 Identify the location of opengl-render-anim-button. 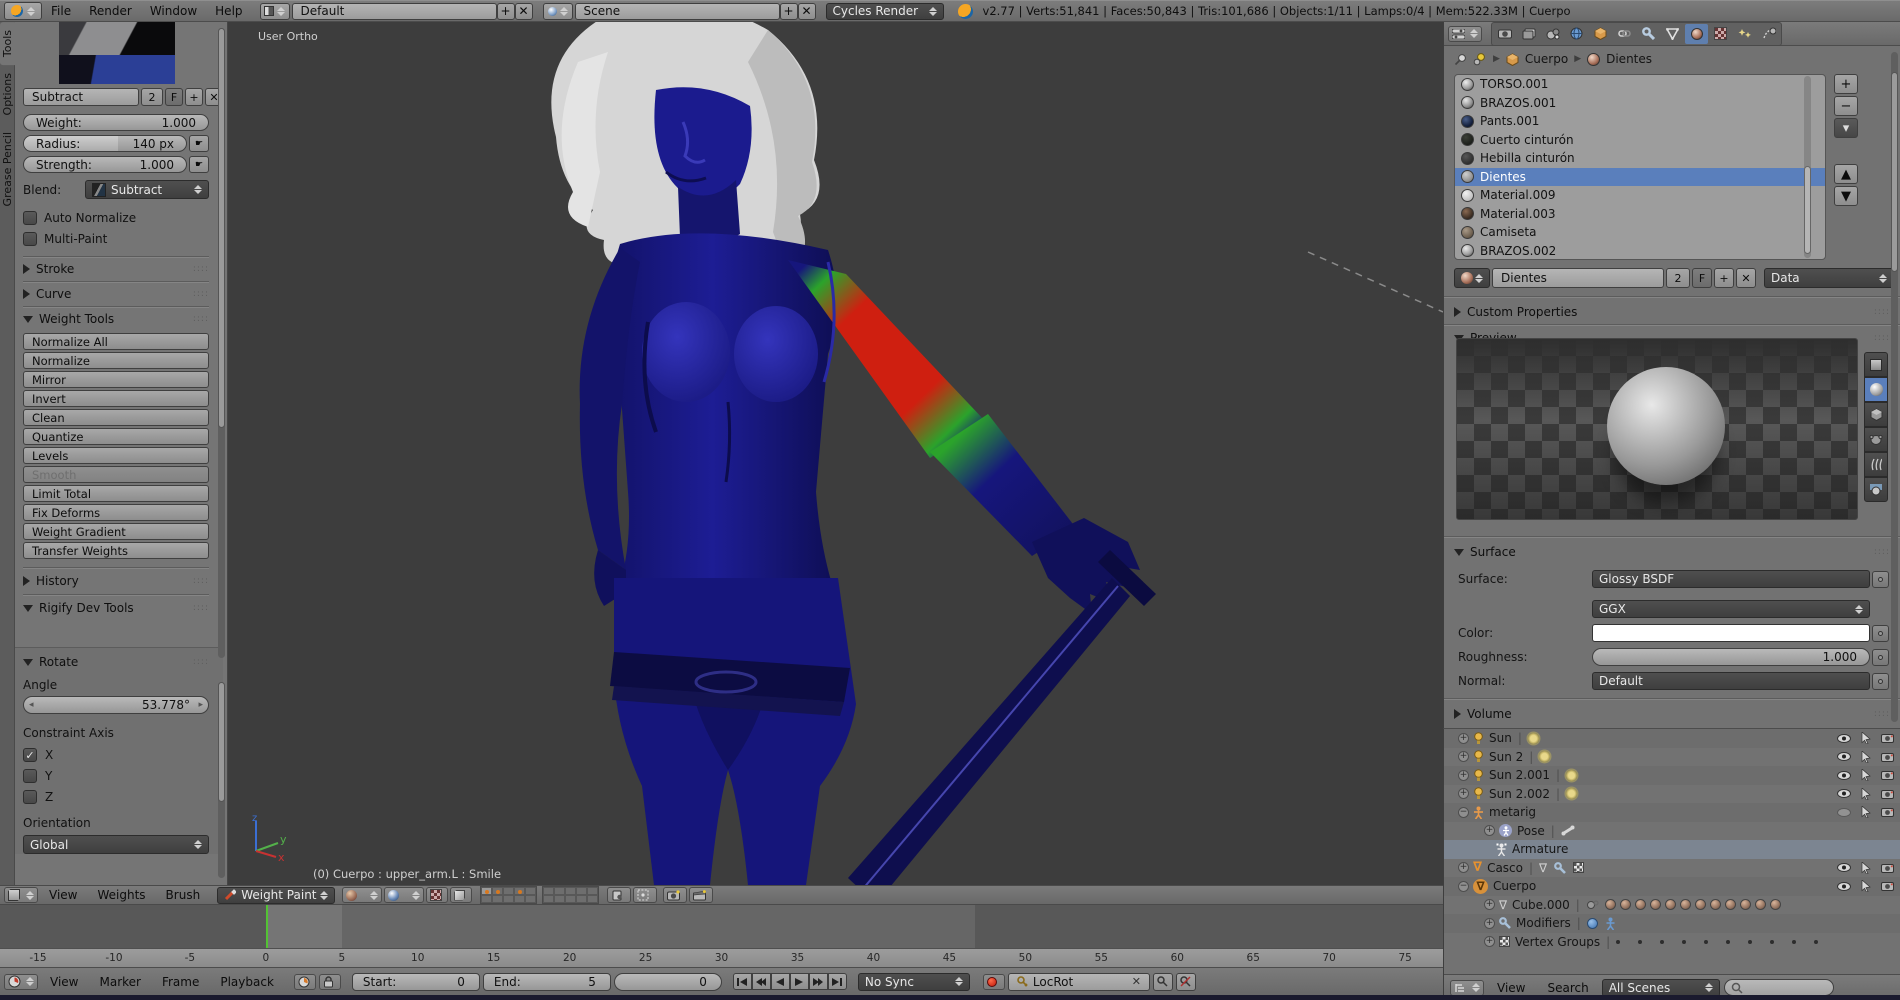
(701, 895).